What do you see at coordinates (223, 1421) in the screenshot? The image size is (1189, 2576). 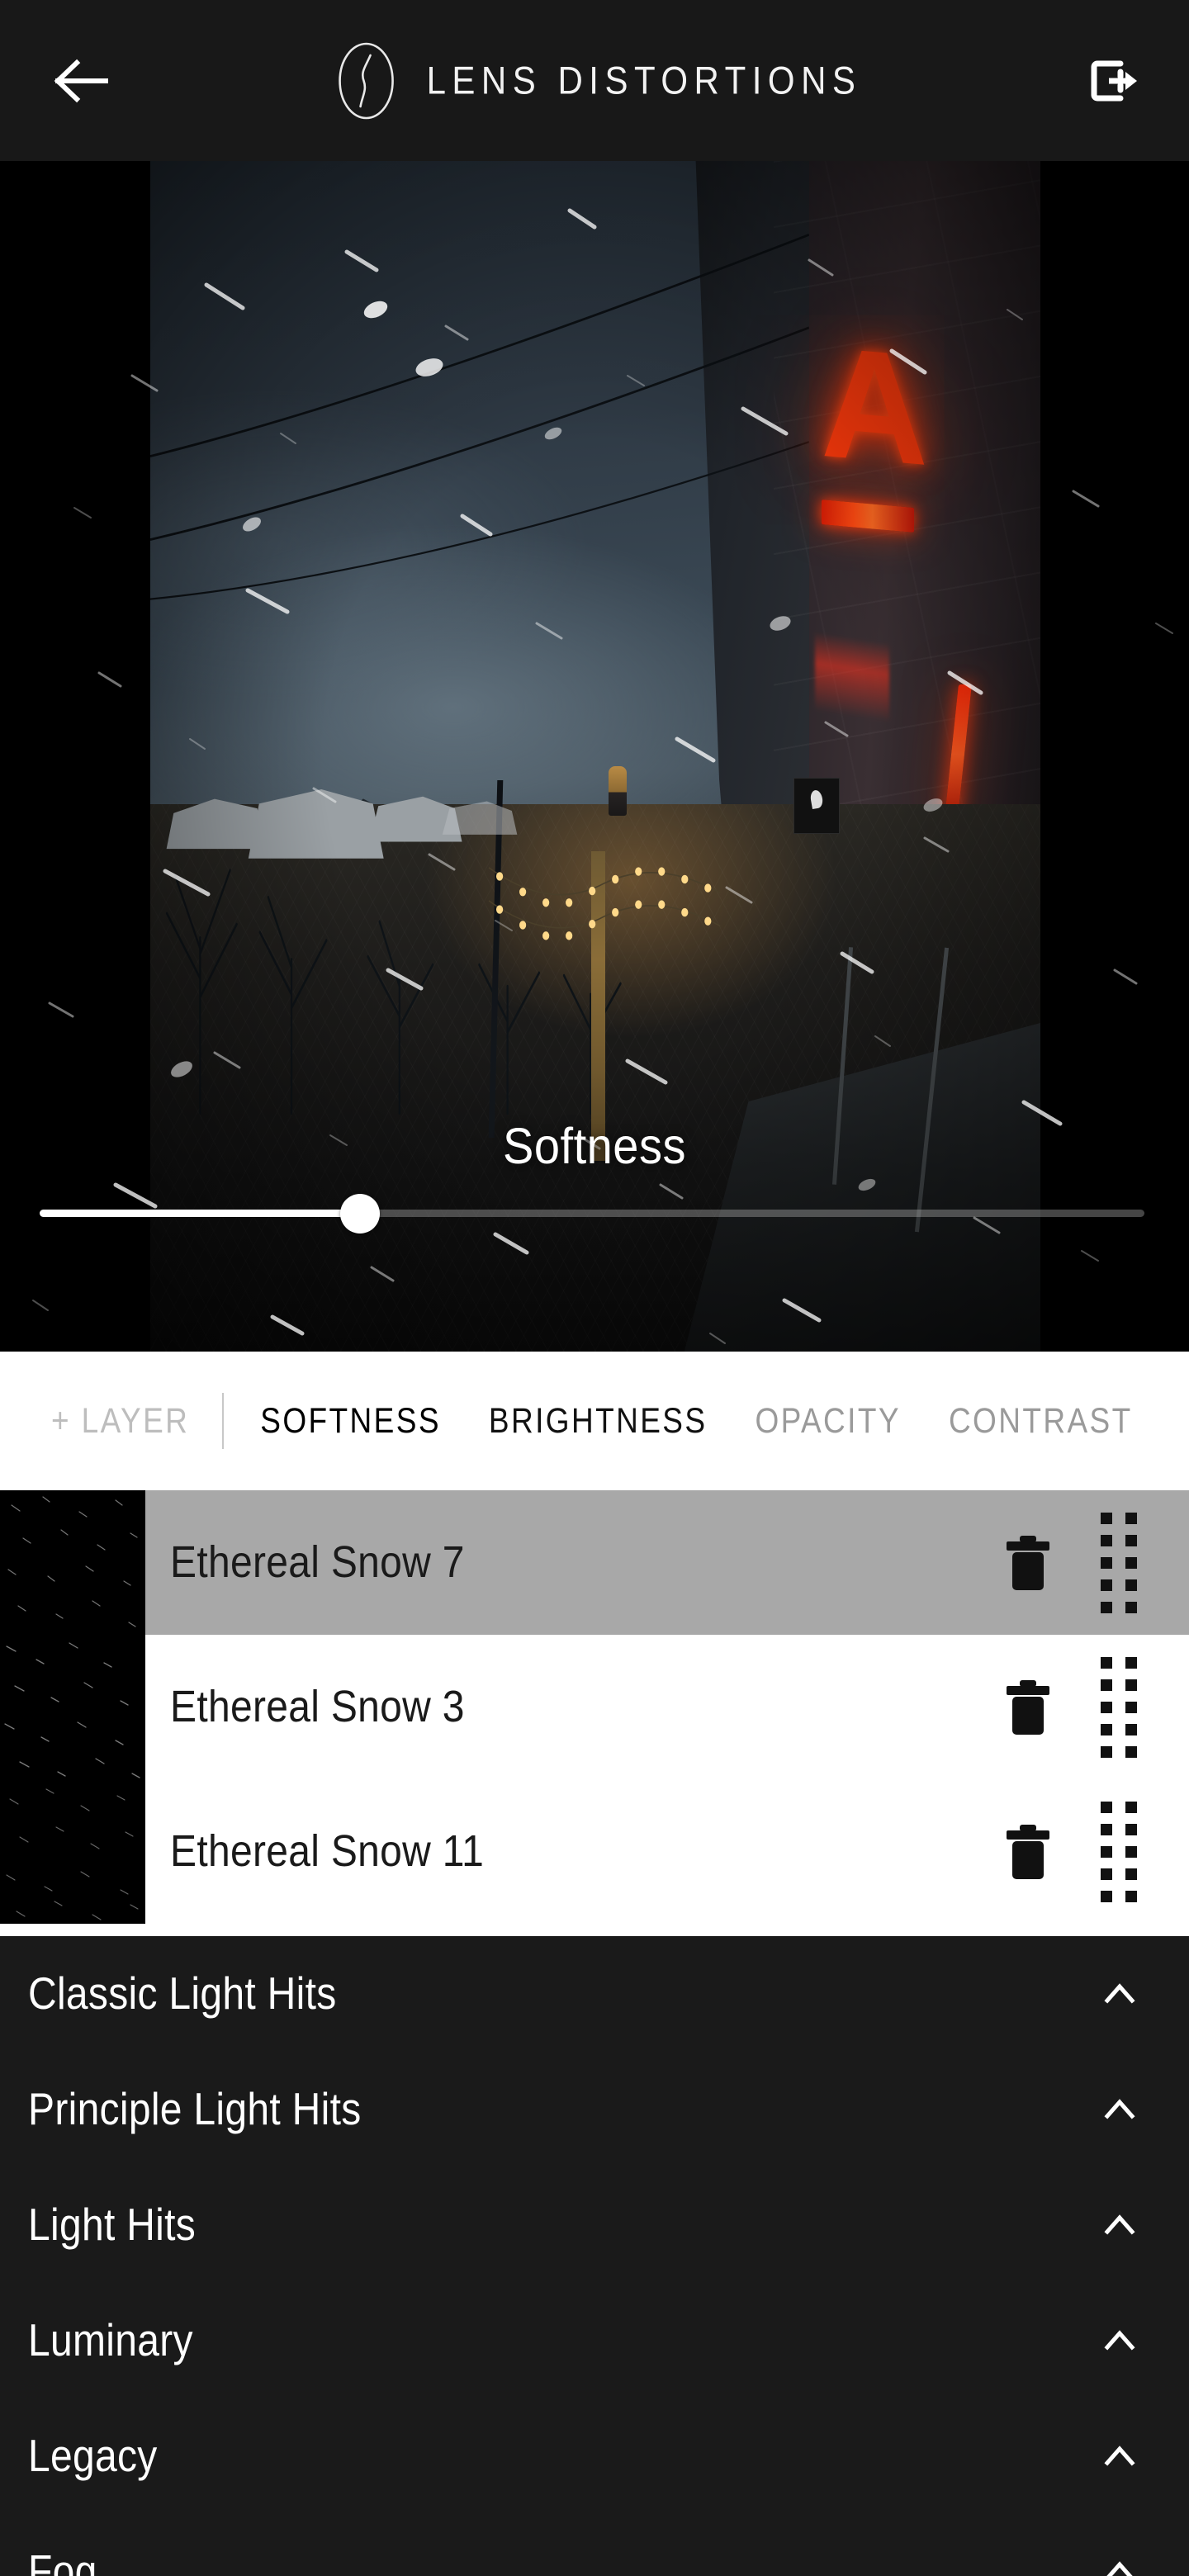 I see `toolbar-divider` at bounding box center [223, 1421].